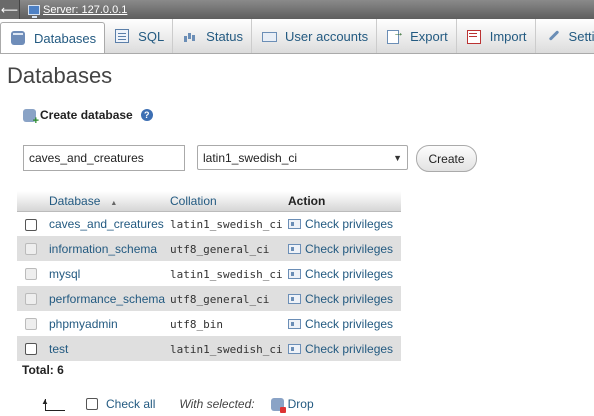  Describe the element at coordinates (106, 224) in the screenshot. I see `database-name-link: caves_and_creatures` at that location.